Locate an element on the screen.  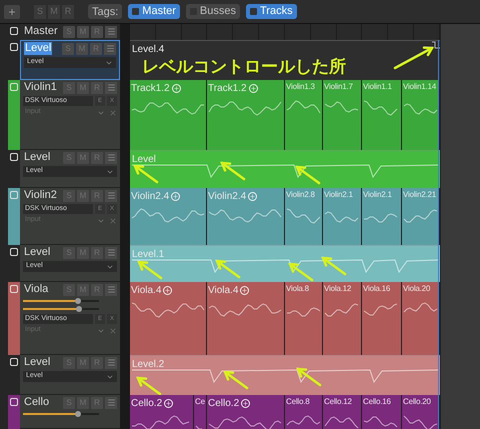
midi-region: Violin2.21 is located at coordinates (421, 216).